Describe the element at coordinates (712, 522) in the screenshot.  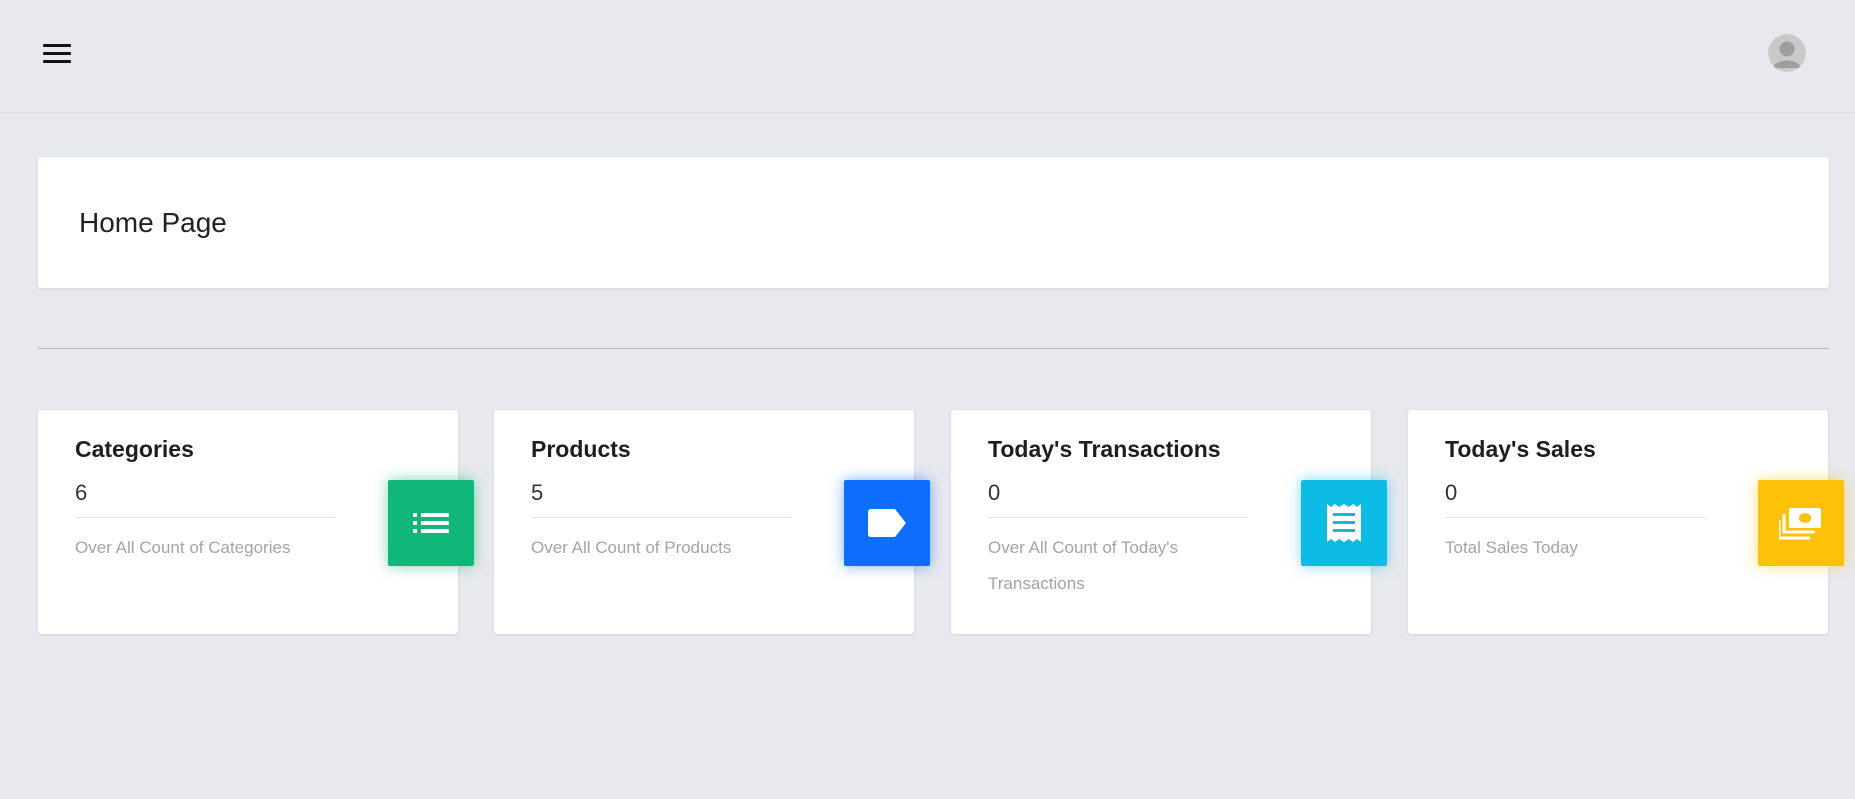
I see `stat-card-products: Products 5 Over All Count of Products` at that location.